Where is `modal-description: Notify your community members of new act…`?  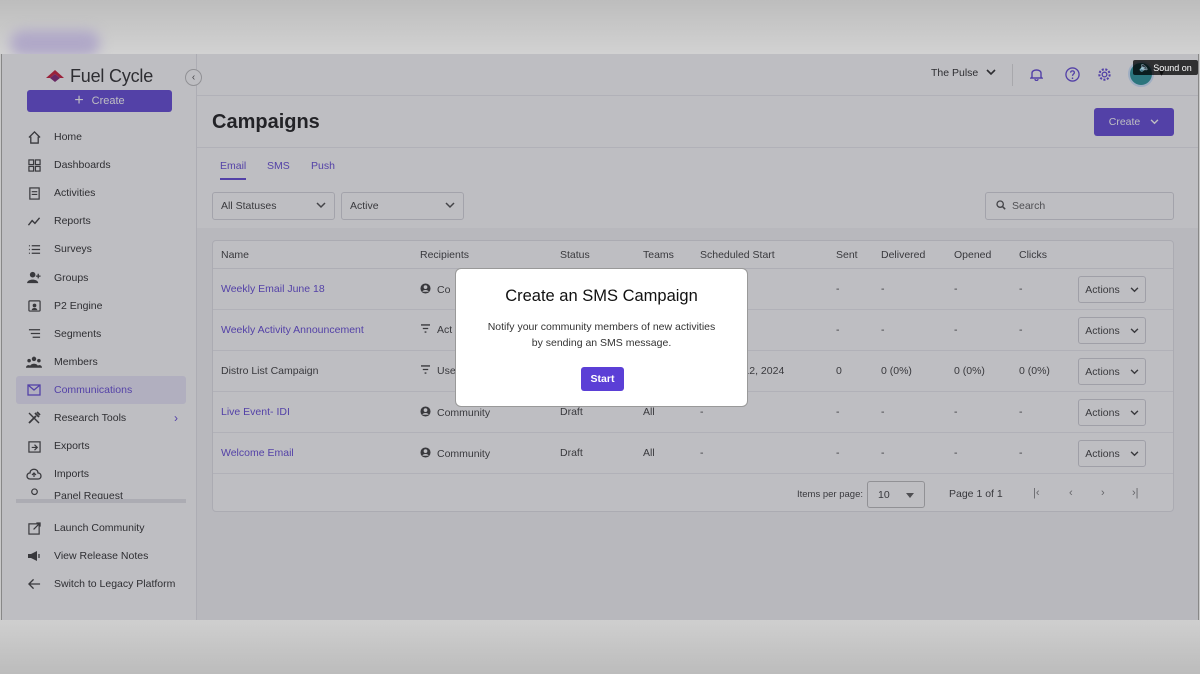 modal-description: Notify your community members of new act… is located at coordinates (601, 335).